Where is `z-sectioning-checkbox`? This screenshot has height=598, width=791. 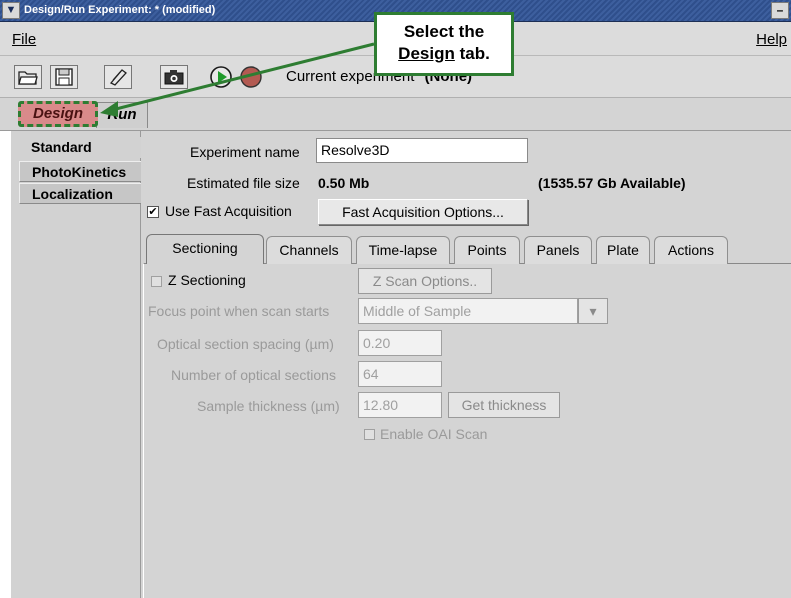
z-sectioning-checkbox is located at coordinates (156, 281).